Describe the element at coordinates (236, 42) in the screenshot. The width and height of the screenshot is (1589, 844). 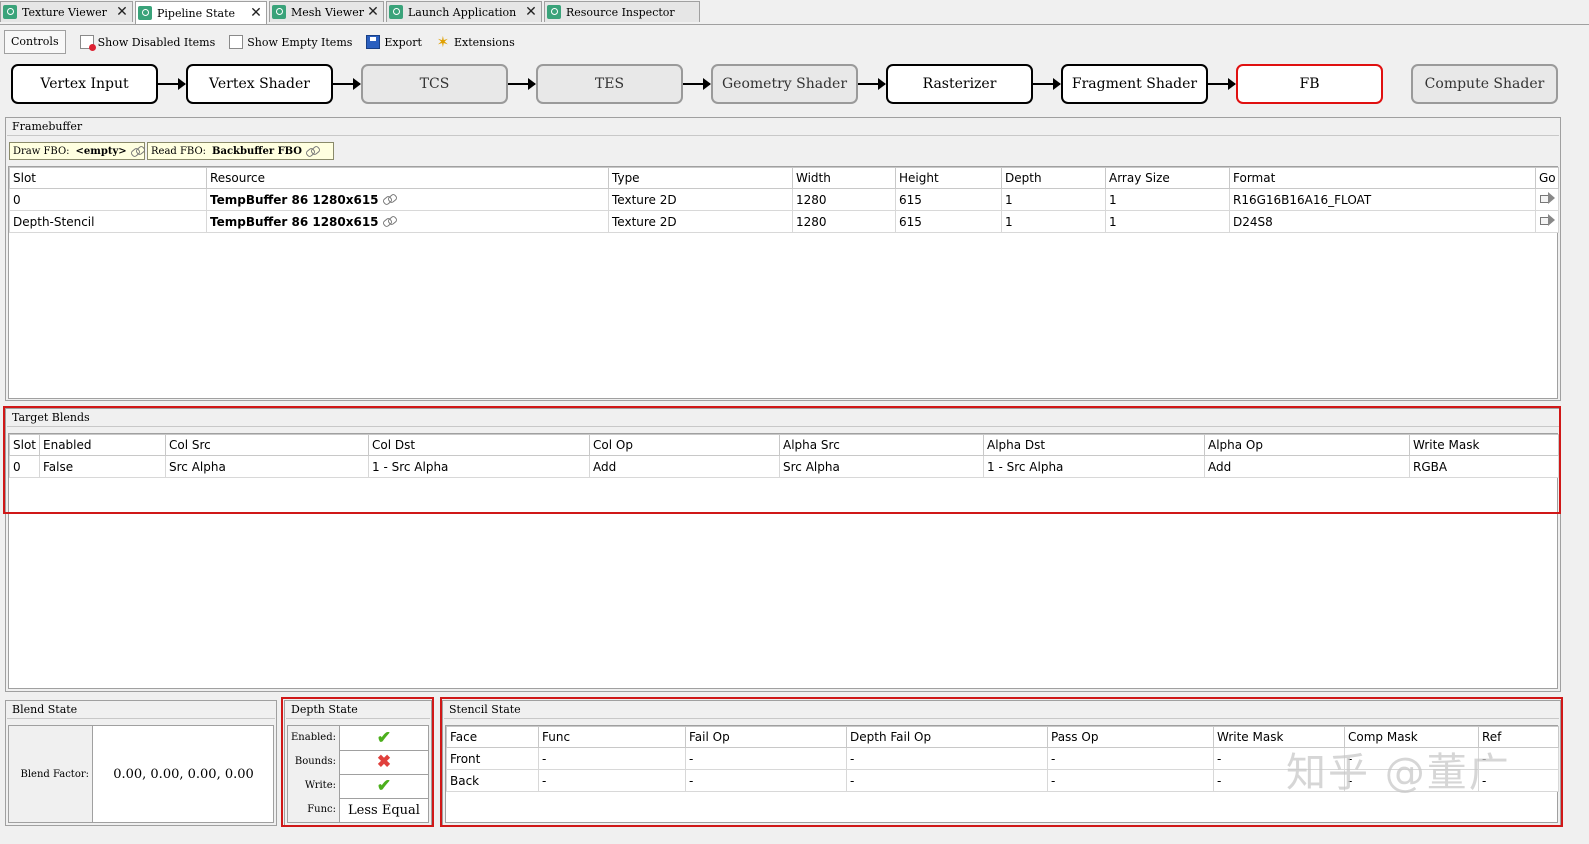
I see `document-empty-icon` at that location.